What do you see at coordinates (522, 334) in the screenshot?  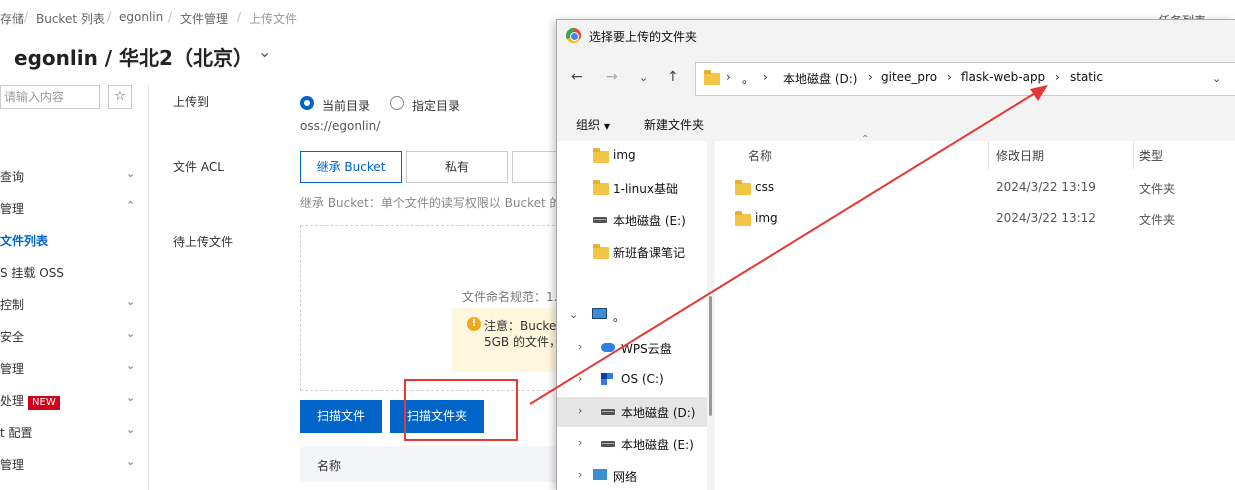 I see `notice-text: 注意：Bucket 5GB 的文件，` at bounding box center [522, 334].